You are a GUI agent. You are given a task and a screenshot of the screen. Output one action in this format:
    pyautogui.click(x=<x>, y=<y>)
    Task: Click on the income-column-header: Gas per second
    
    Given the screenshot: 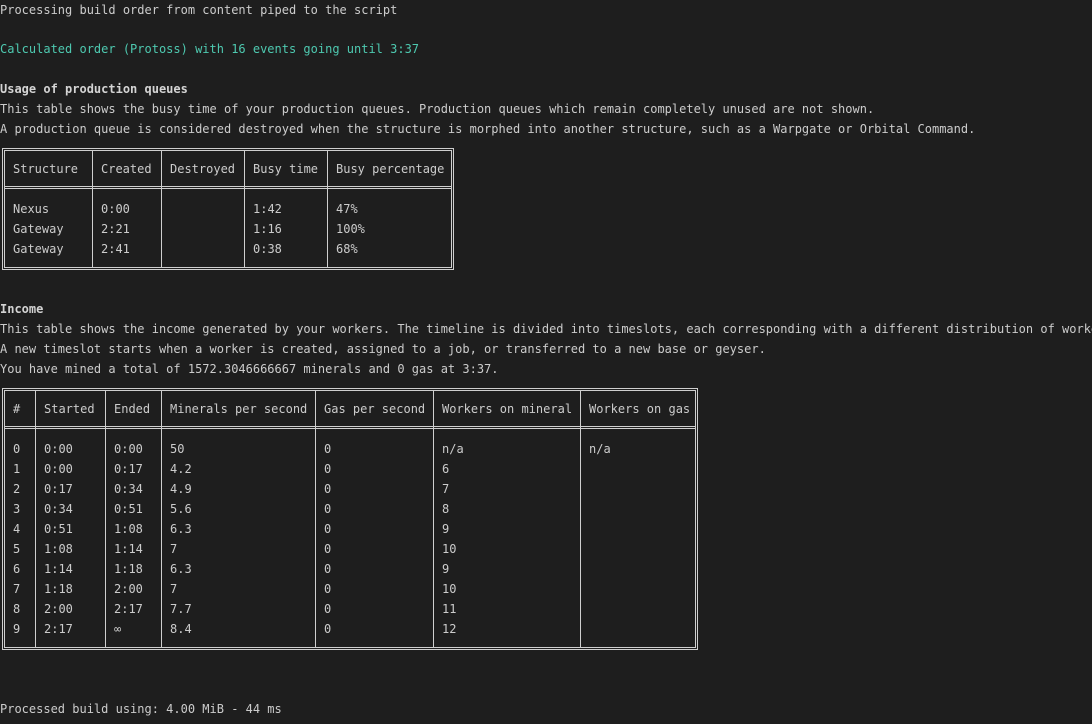 What is the action you would take?
    pyautogui.click(x=375, y=409)
    